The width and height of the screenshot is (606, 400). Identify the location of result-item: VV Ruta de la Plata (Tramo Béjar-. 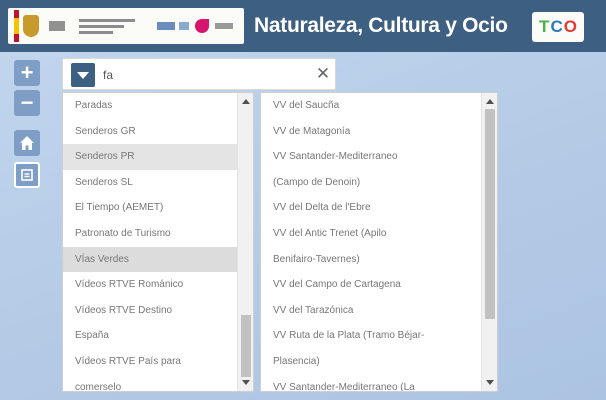
(379, 336).